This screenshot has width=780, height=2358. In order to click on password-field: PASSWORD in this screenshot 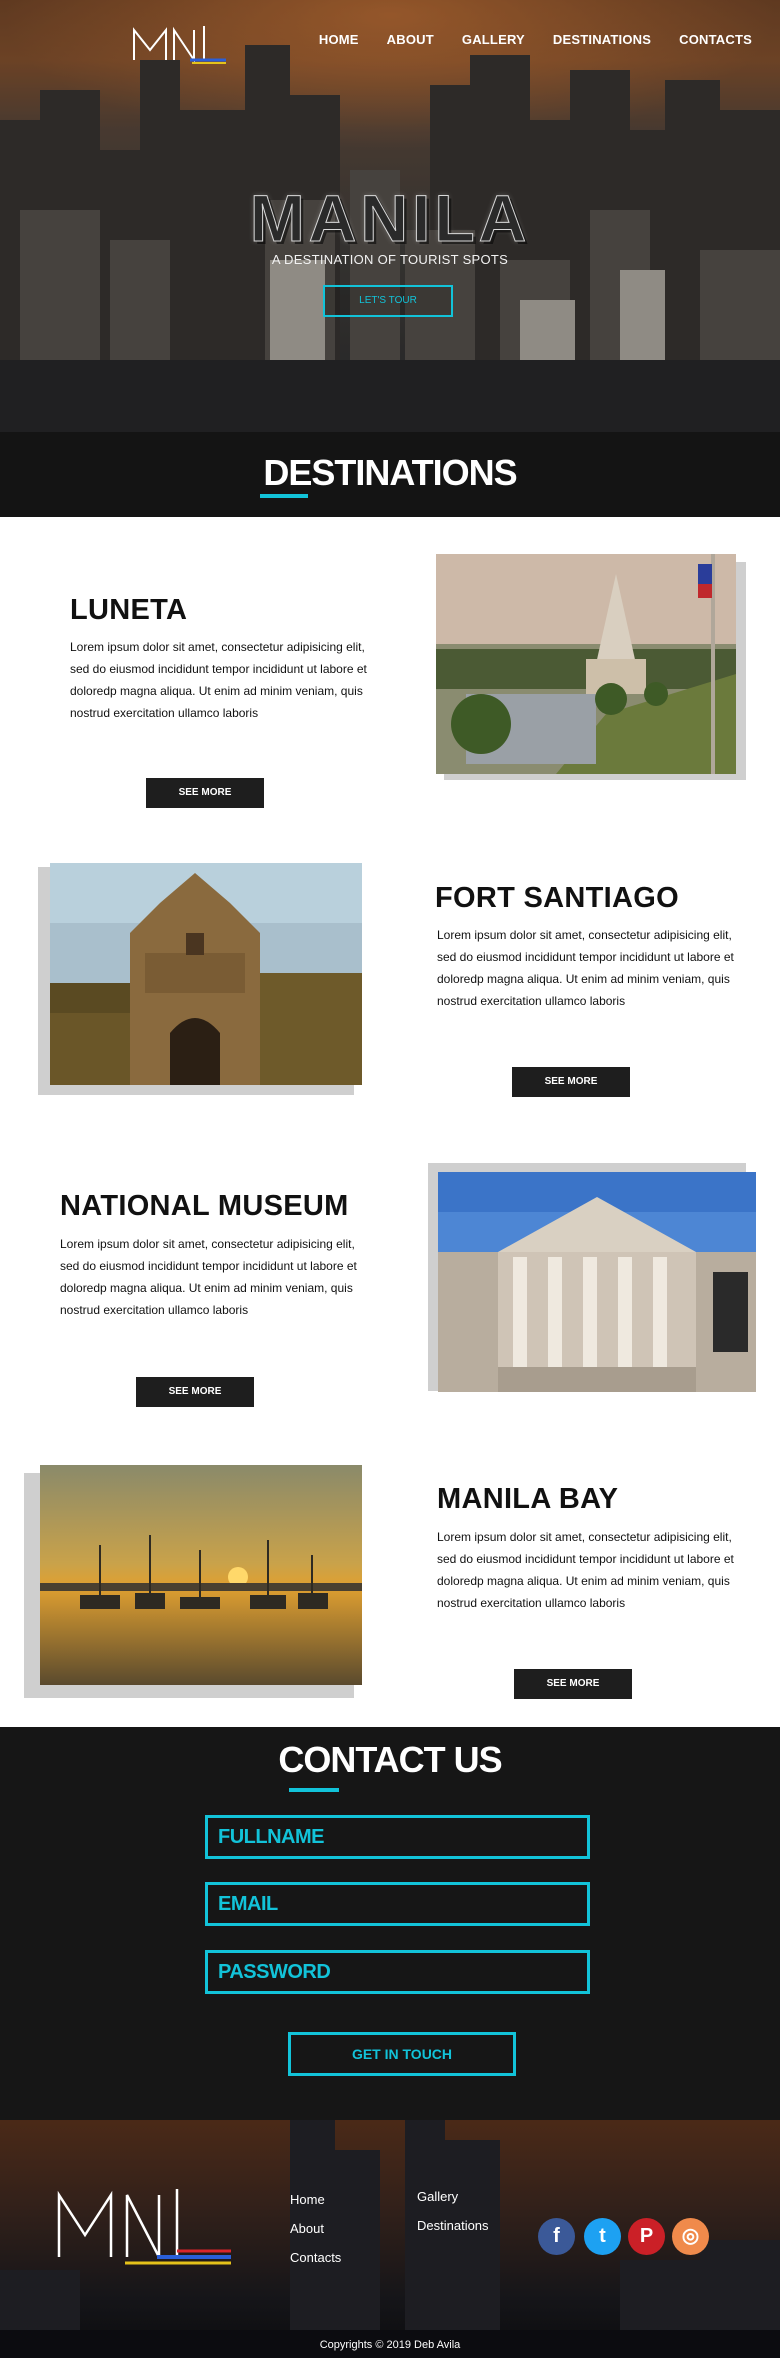, I will do `click(397, 1972)`.